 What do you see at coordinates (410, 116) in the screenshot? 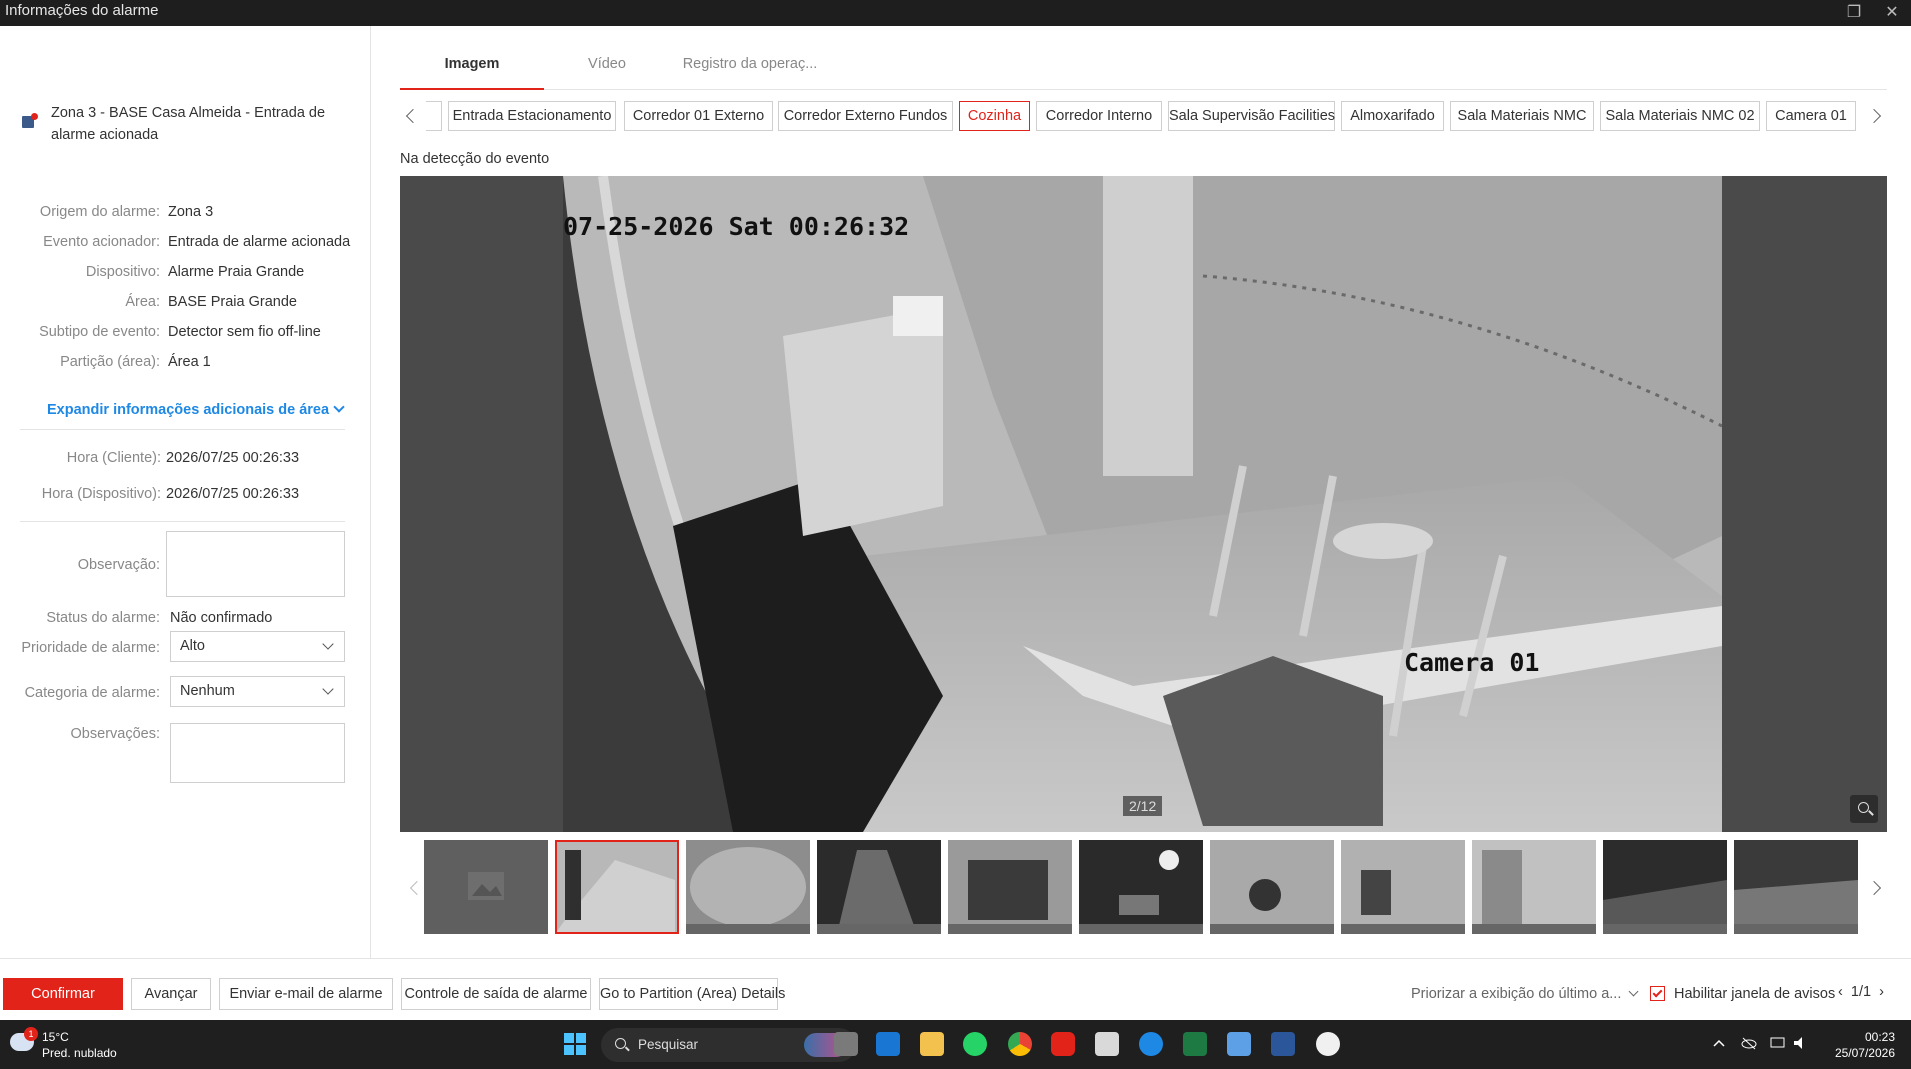
I see `camera-prev-button` at bounding box center [410, 116].